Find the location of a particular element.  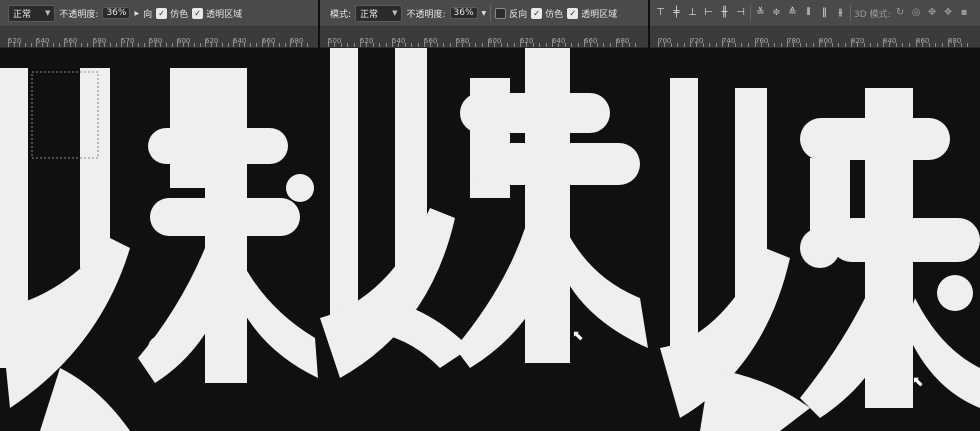

horizontal-ruler: 520 540 560 580 570 580 600 620 640 660 680 is located at coordinates (159, 37).